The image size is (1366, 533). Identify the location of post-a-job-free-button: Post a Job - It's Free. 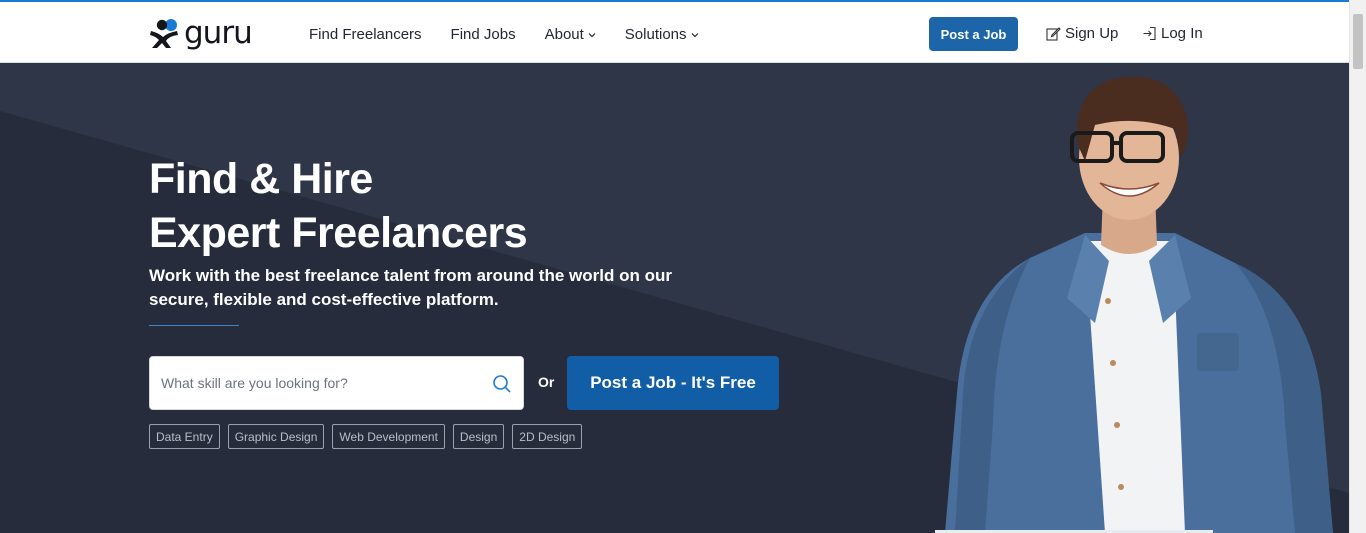
(673, 383).